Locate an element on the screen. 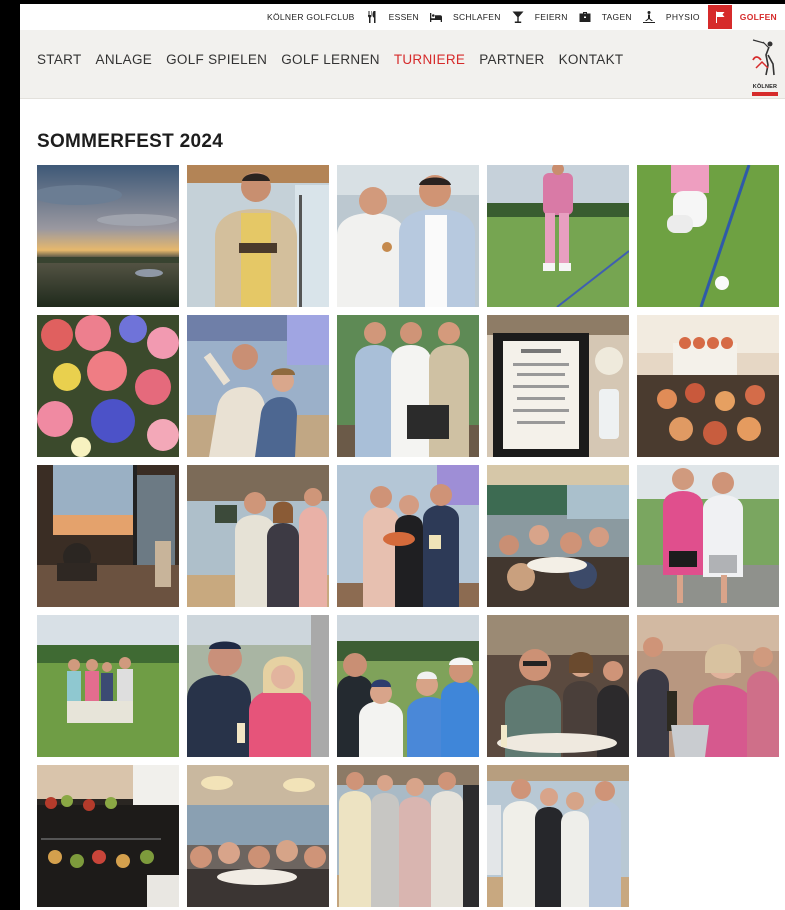 This screenshot has height=910, width=785. utility-label: GOLFEN is located at coordinates (758, 17).